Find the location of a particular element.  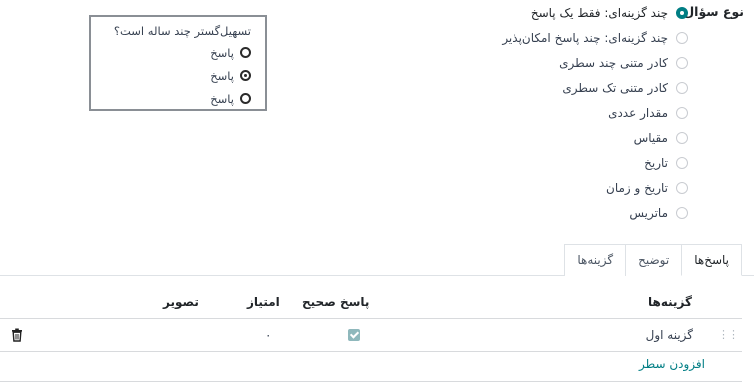

question-type-option: ماتریس is located at coordinates (563, 212).